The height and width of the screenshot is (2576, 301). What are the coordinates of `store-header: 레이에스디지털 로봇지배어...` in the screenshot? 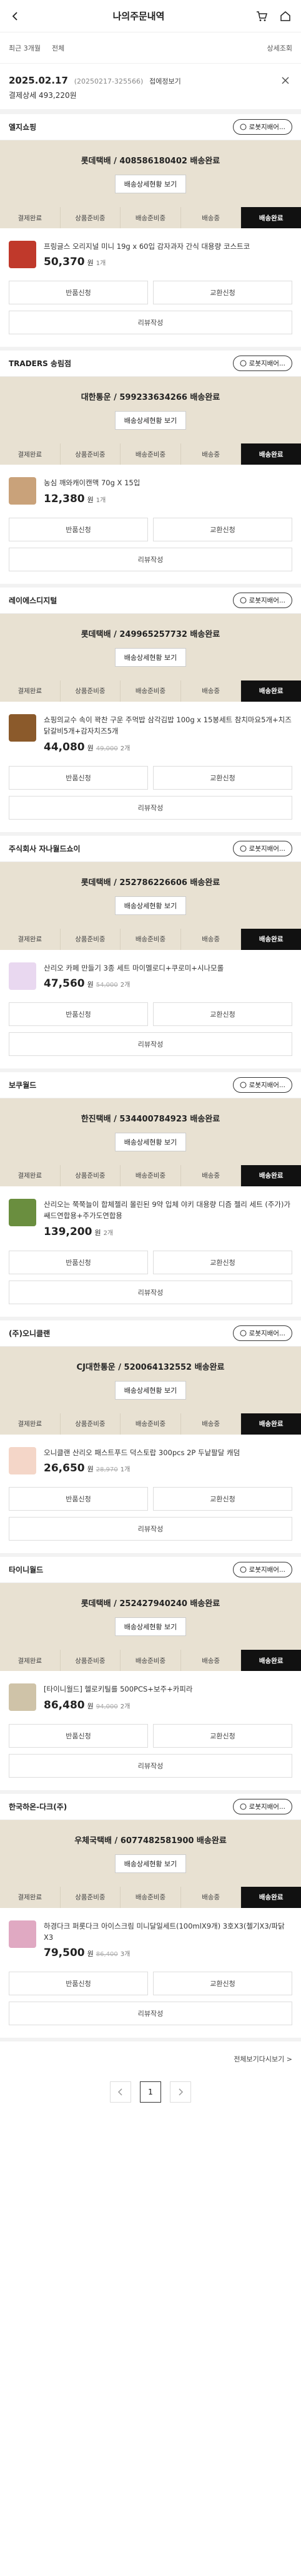 It's located at (150, 601).